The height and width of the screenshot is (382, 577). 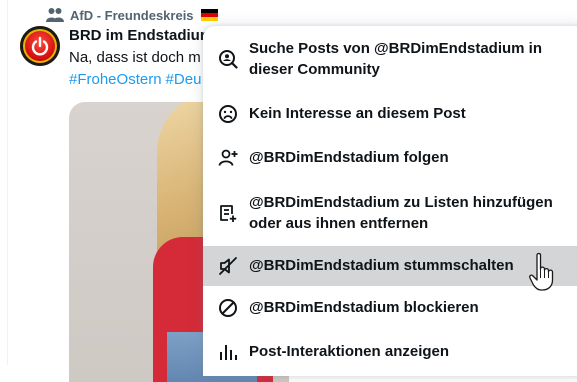 What do you see at coordinates (349, 351) in the screenshot?
I see `menu-item-label: Post-Interaktionen anzeigen` at bounding box center [349, 351].